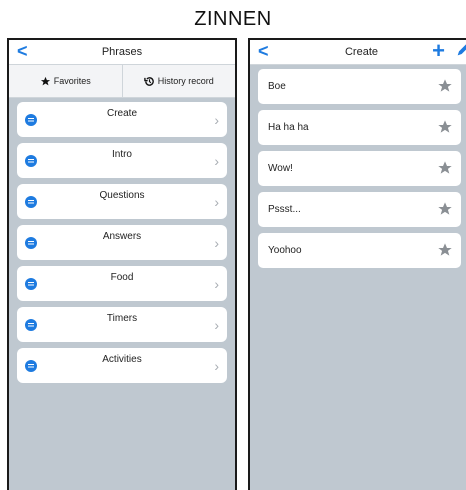 This screenshot has height=490, width=466. What do you see at coordinates (280, 168) in the screenshot?
I see `phrase-label: Wow!` at bounding box center [280, 168].